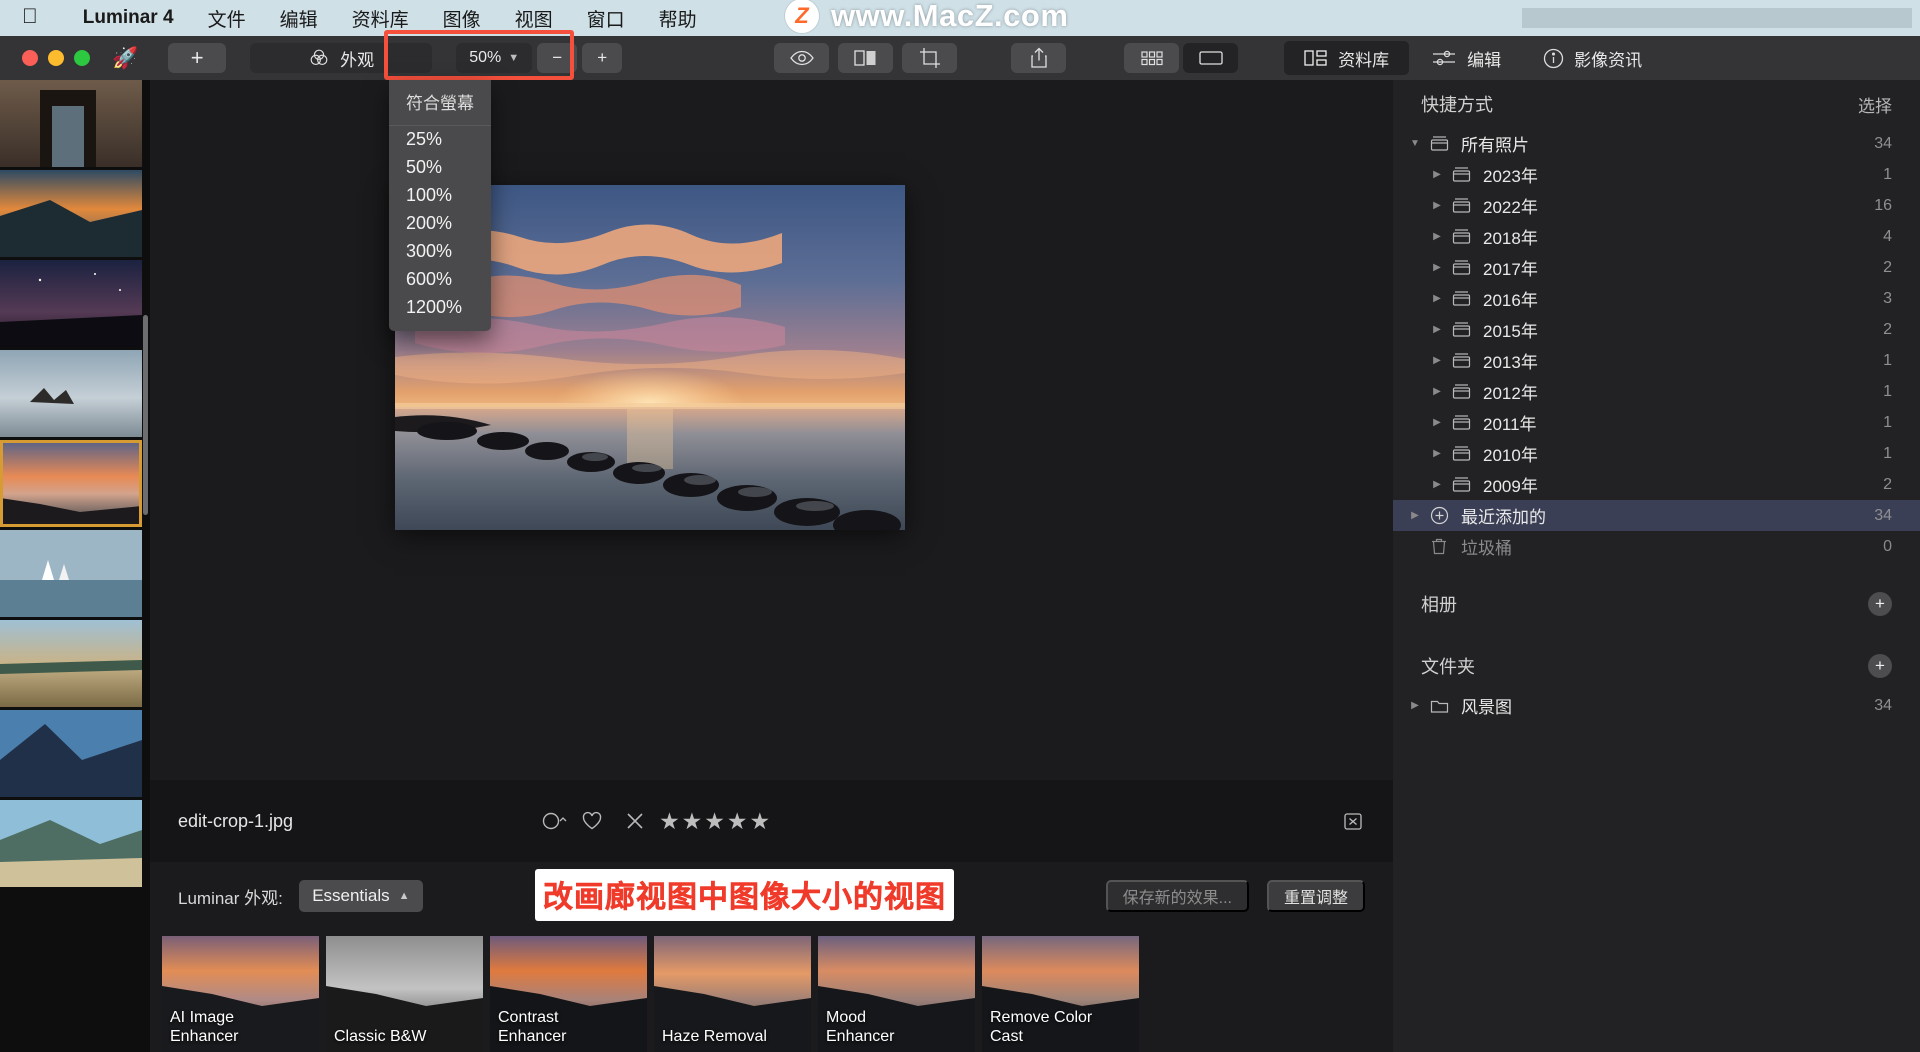  What do you see at coordinates (1656, 422) in the screenshot?
I see `library-tree-row: ▶ 2011年 1` at bounding box center [1656, 422].